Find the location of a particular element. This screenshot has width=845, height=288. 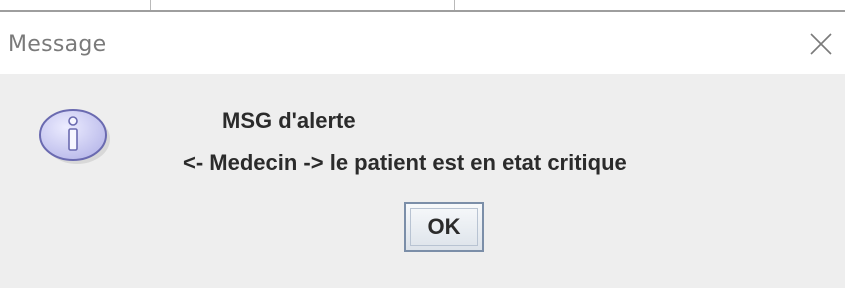

alert-heading: MSG d'alerte is located at coordinates (289, 120).